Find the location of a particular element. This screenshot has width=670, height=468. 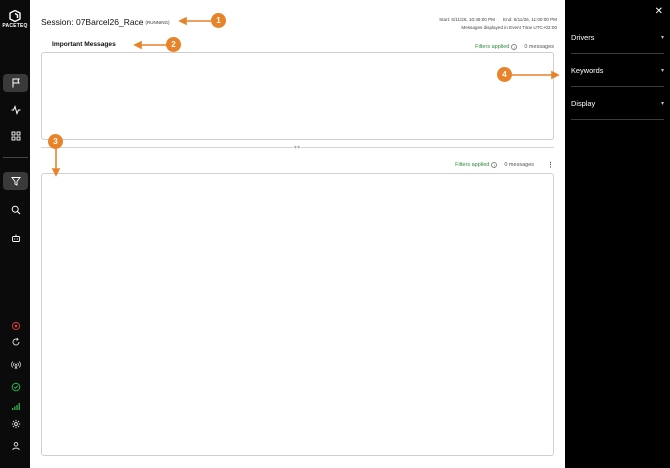

grid-icon is located at coordinates (15, 136).